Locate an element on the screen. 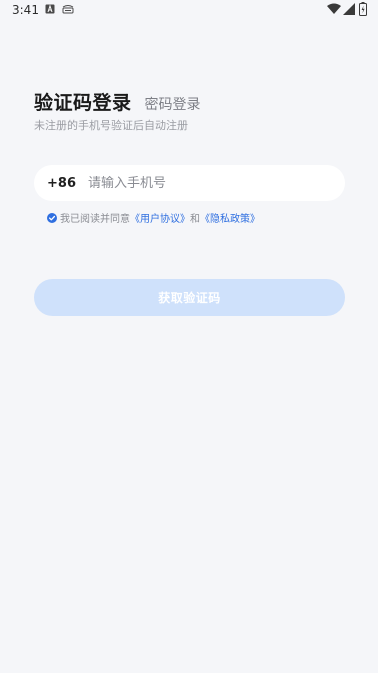 This screenshot has height=673, width=378. subtitle: 未注册的手机号验证后自动注册 is located at coordinates (111, 125).